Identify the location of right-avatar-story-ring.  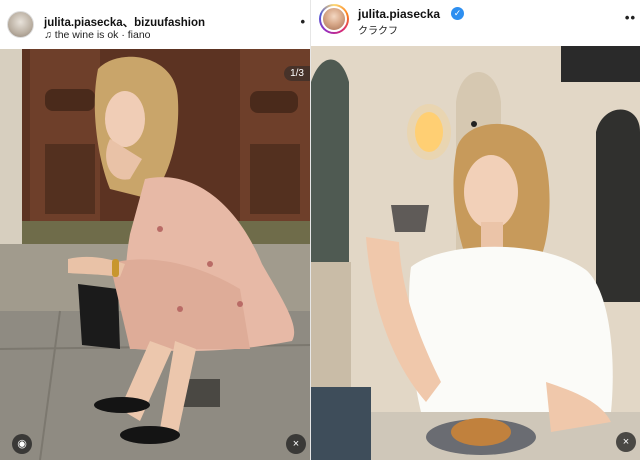
(334, 19).